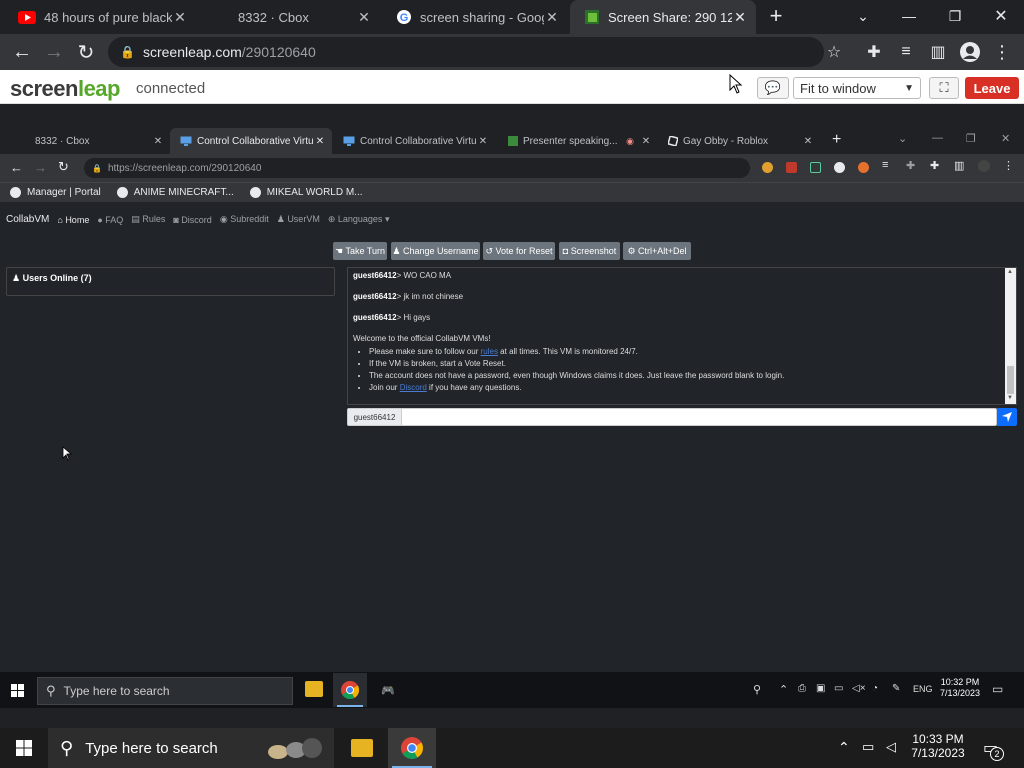 The image size is (1024, 768). What do you see at coordinates (191, 748) in the screenshot?
I see `outer-search-box: ⚲ Type here to search` at bounding box center [191, 748].